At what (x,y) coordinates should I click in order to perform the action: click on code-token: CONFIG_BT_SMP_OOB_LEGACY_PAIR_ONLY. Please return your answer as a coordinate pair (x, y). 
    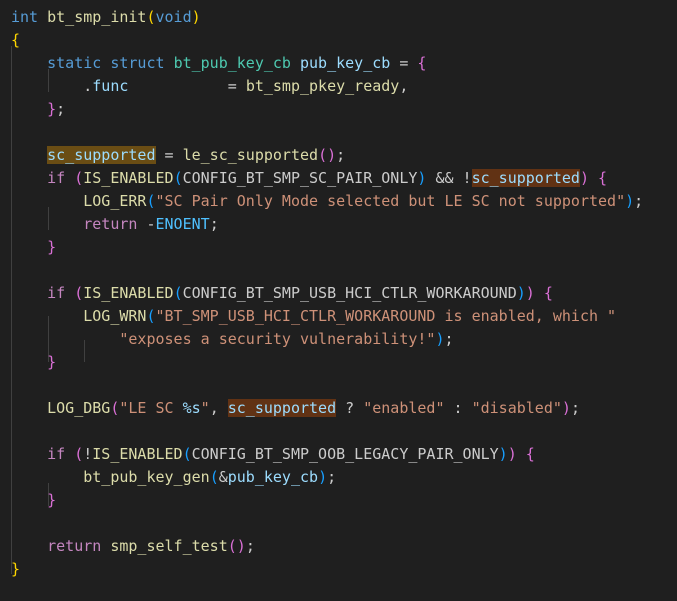
    Looking at the image, I should click on (345, 454).